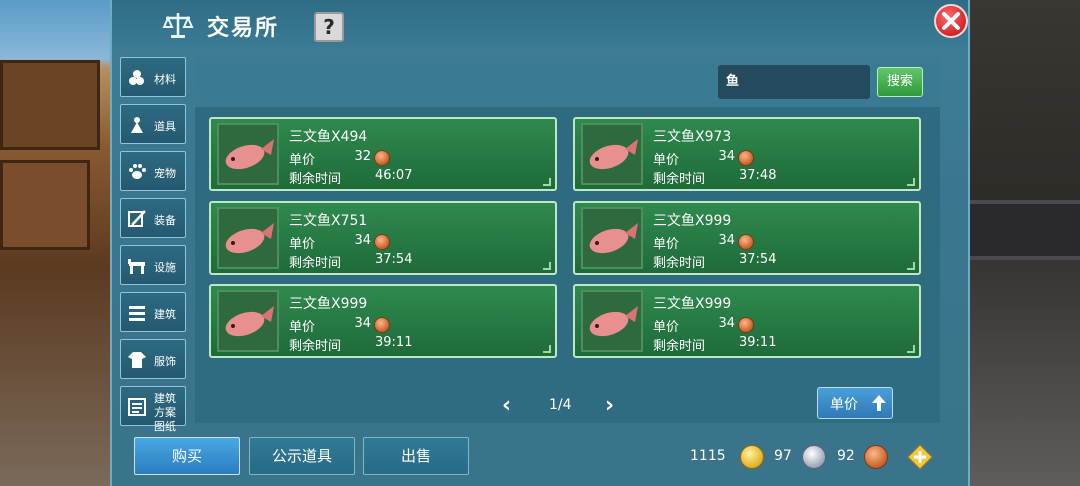  Describe the element at coordinates (178, 25) in the screenshot. I see `scale-icon` at that location.